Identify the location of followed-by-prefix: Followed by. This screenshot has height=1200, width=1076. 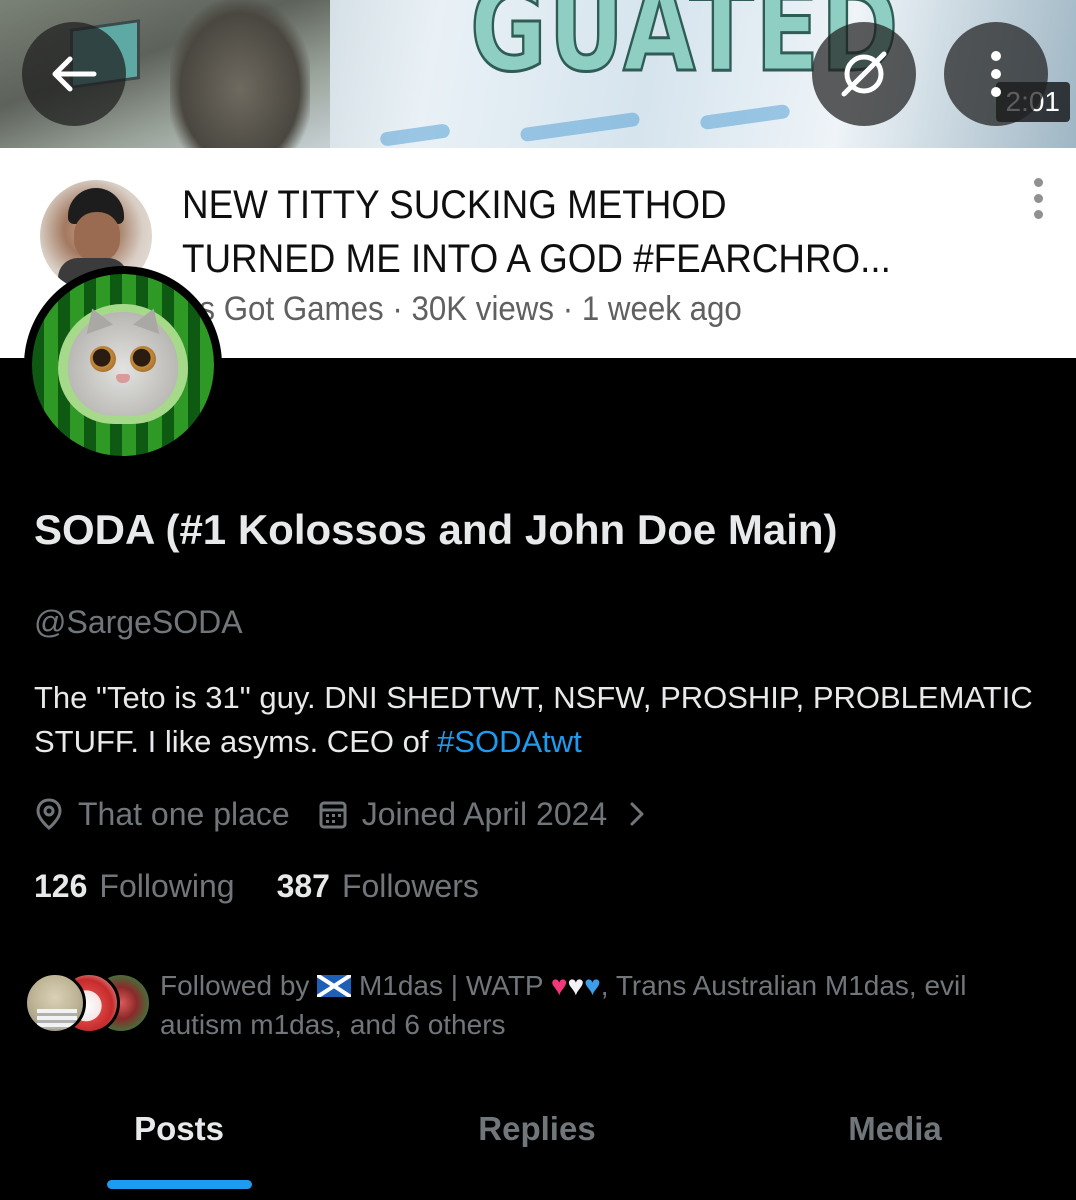
(239, 985).